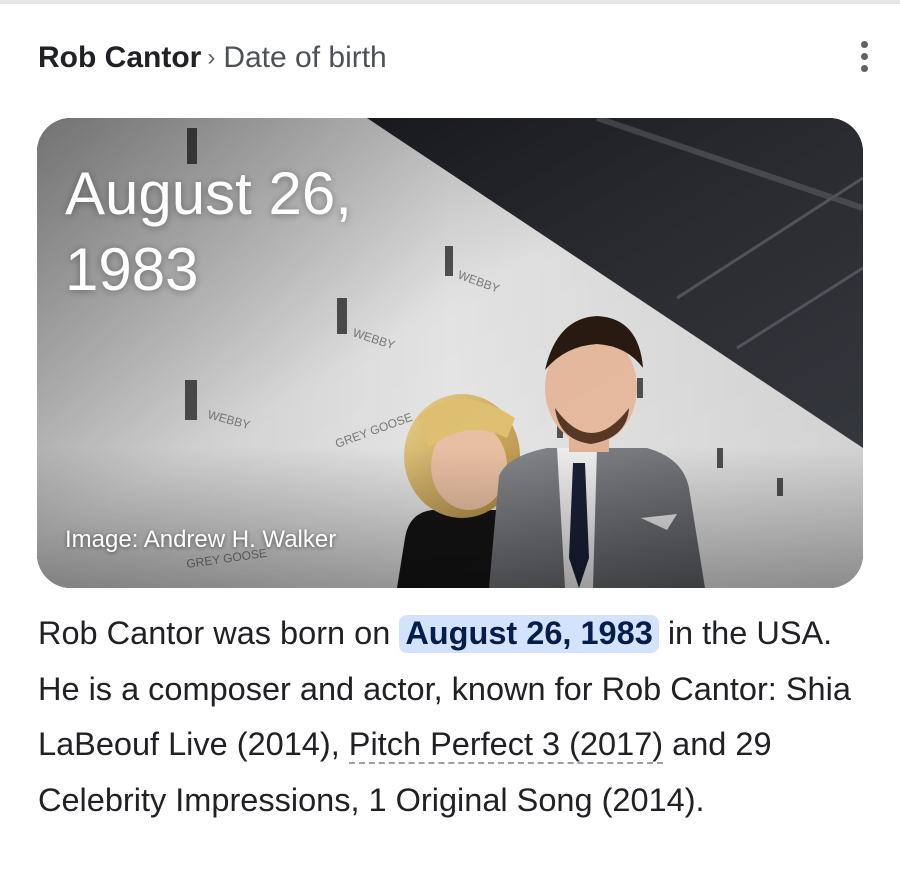 The image size is (900, 895). Describe the element at coordinates (214, 633) in the screenshot. I see `description-intro: Rob Cantor was born on` at that location.